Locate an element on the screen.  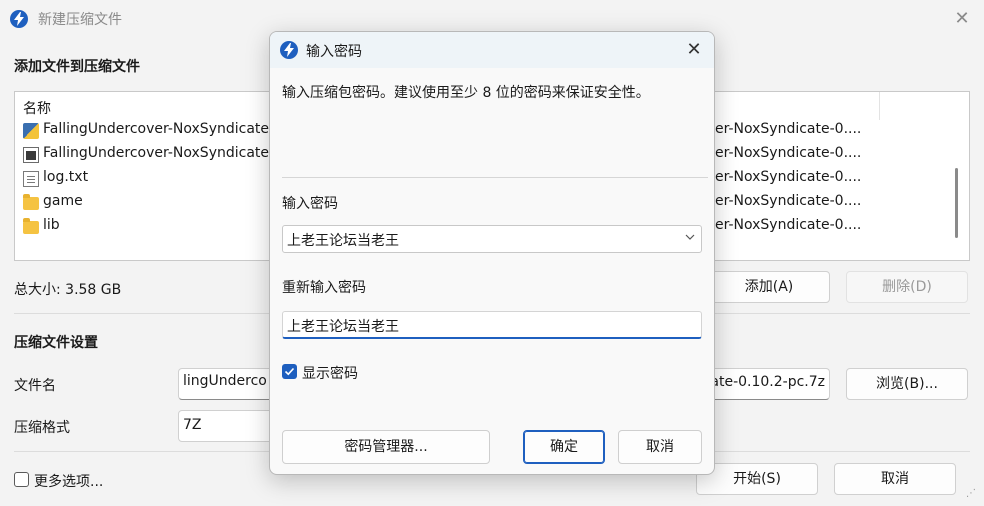
ok-button: 确定 is located at coordinates (564, 447).